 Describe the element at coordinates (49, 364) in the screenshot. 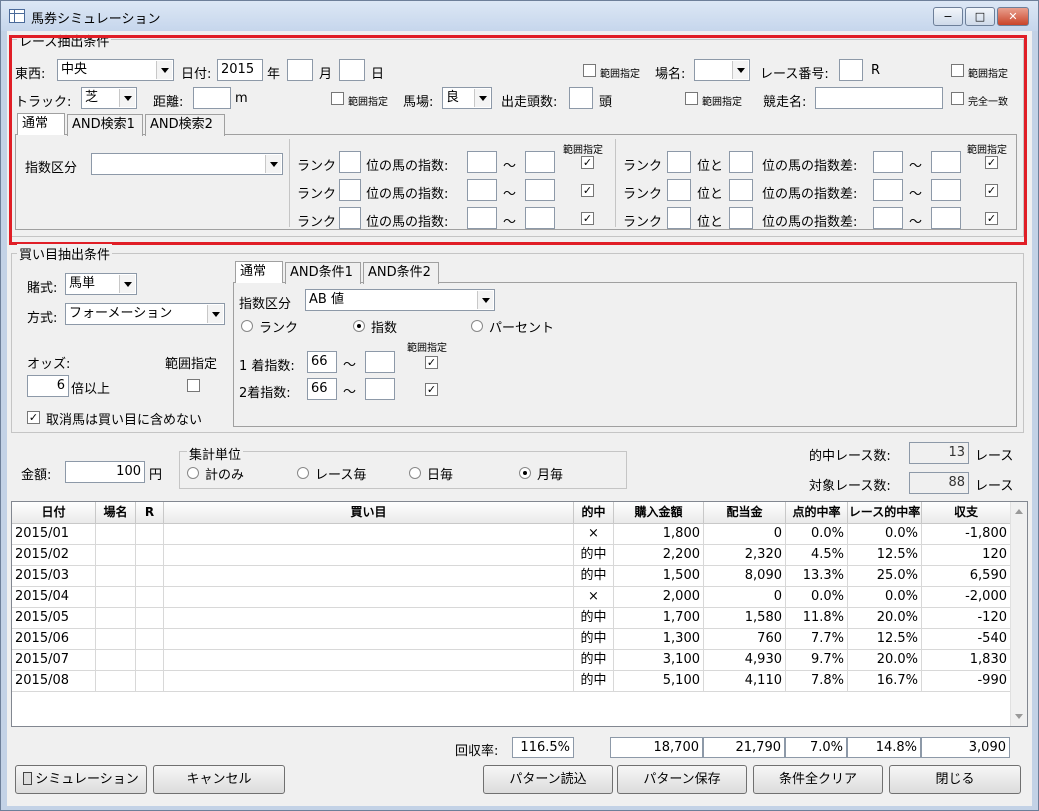

I see `odds-label: オッズ:` at that location.